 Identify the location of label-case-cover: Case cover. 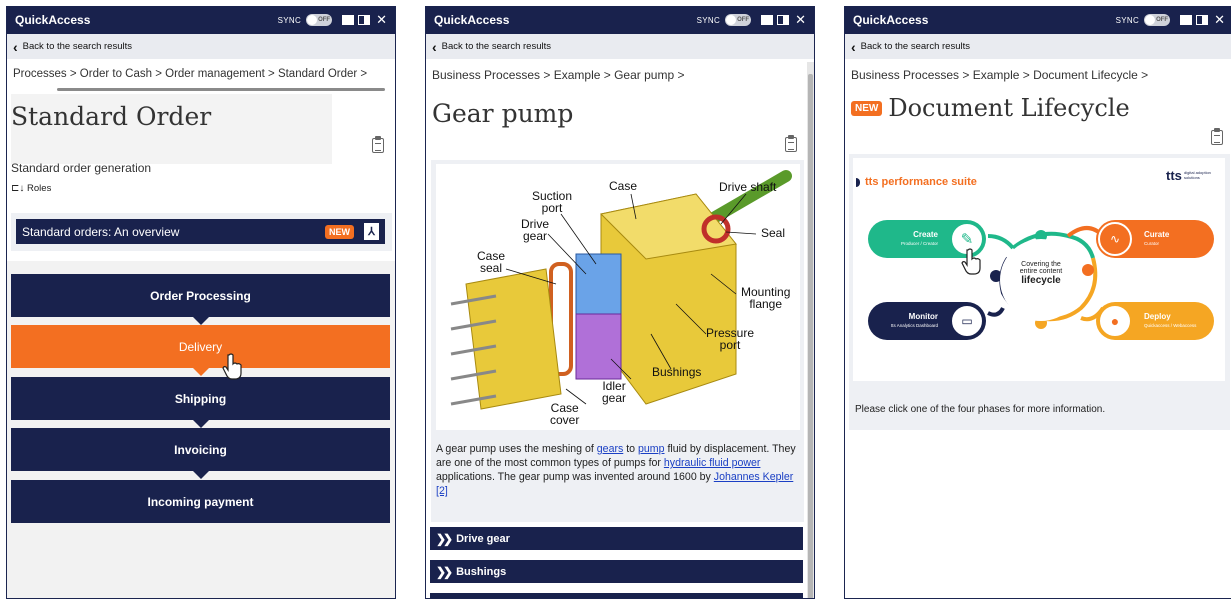
(565, 414).